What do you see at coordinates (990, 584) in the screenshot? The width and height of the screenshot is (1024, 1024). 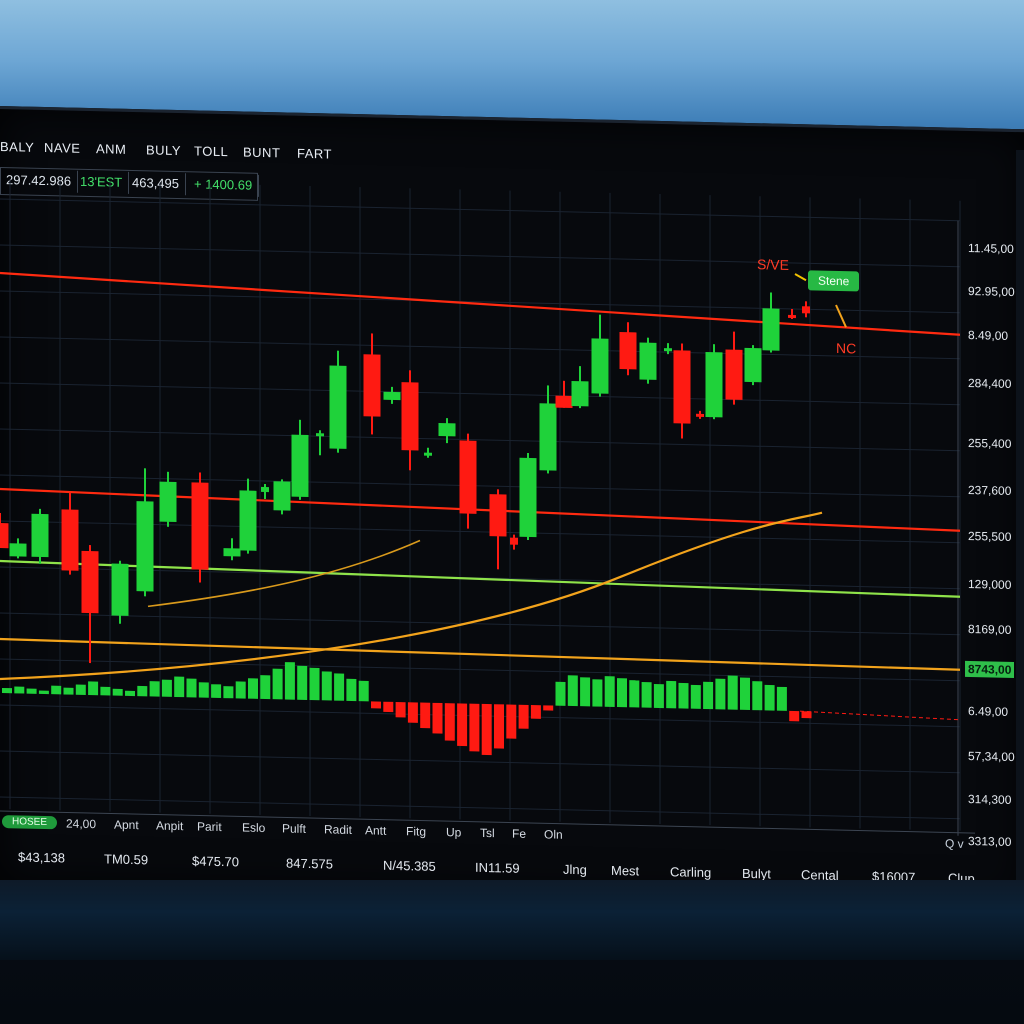 I see `price-tick-label: 129,000` at bounding box center [990, 584].